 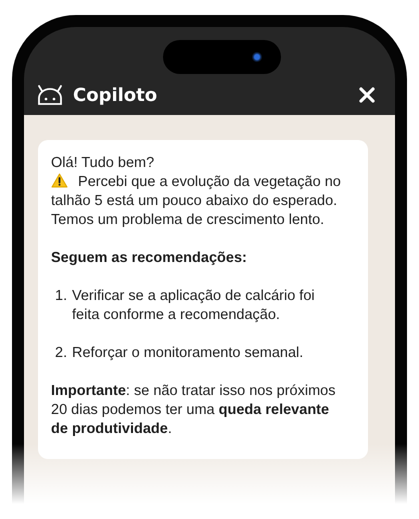 I want to click on close-icon, so click(x=367, y=95).